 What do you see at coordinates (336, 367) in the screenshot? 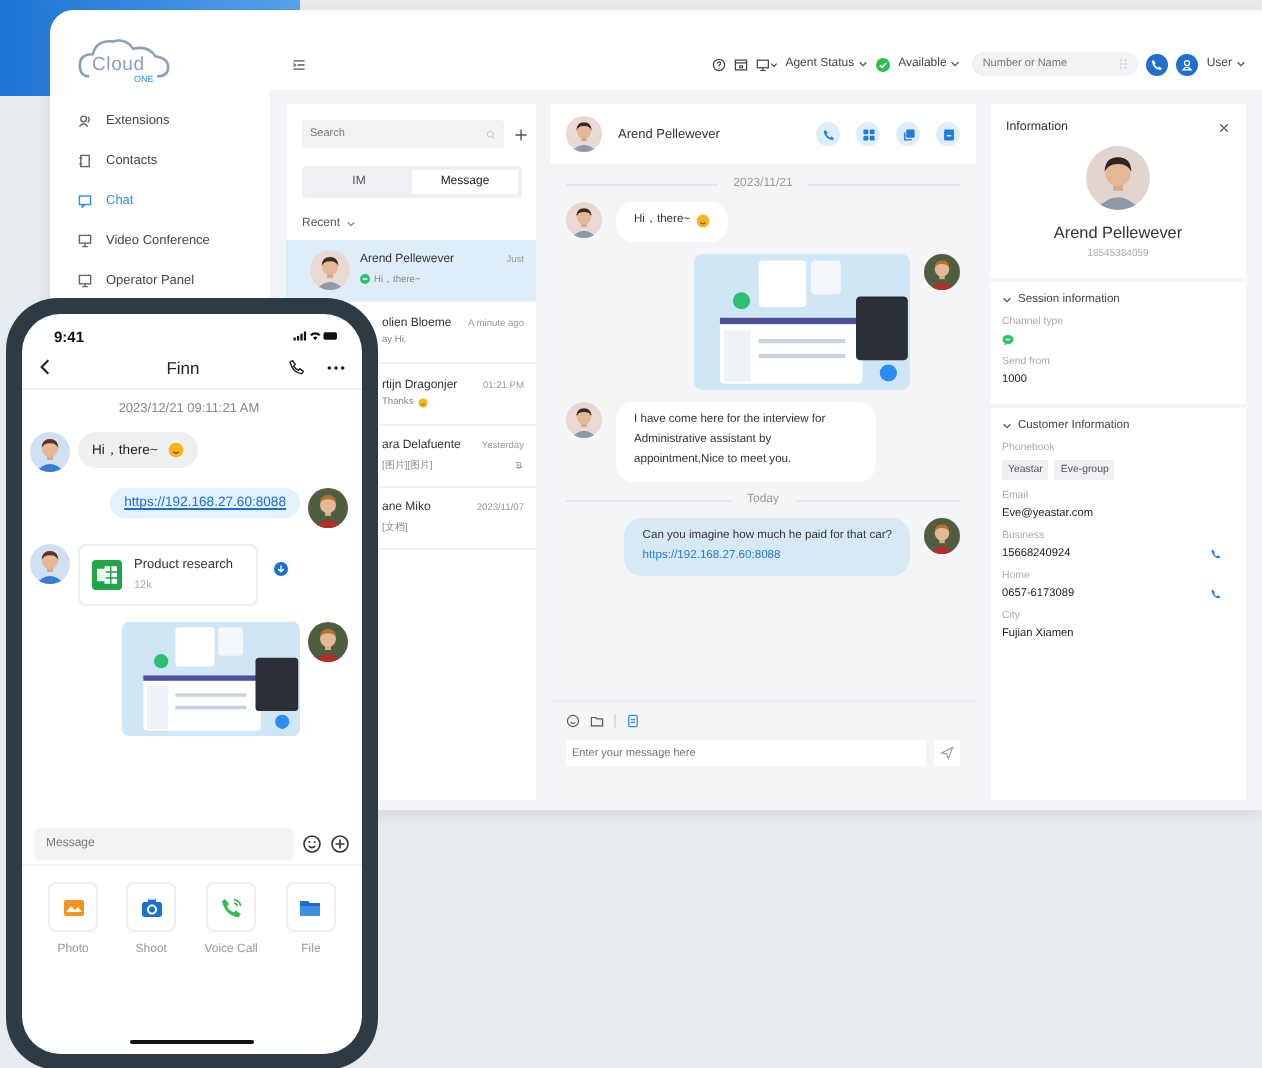
I see `more-icon` at bounding box center [336, 367].